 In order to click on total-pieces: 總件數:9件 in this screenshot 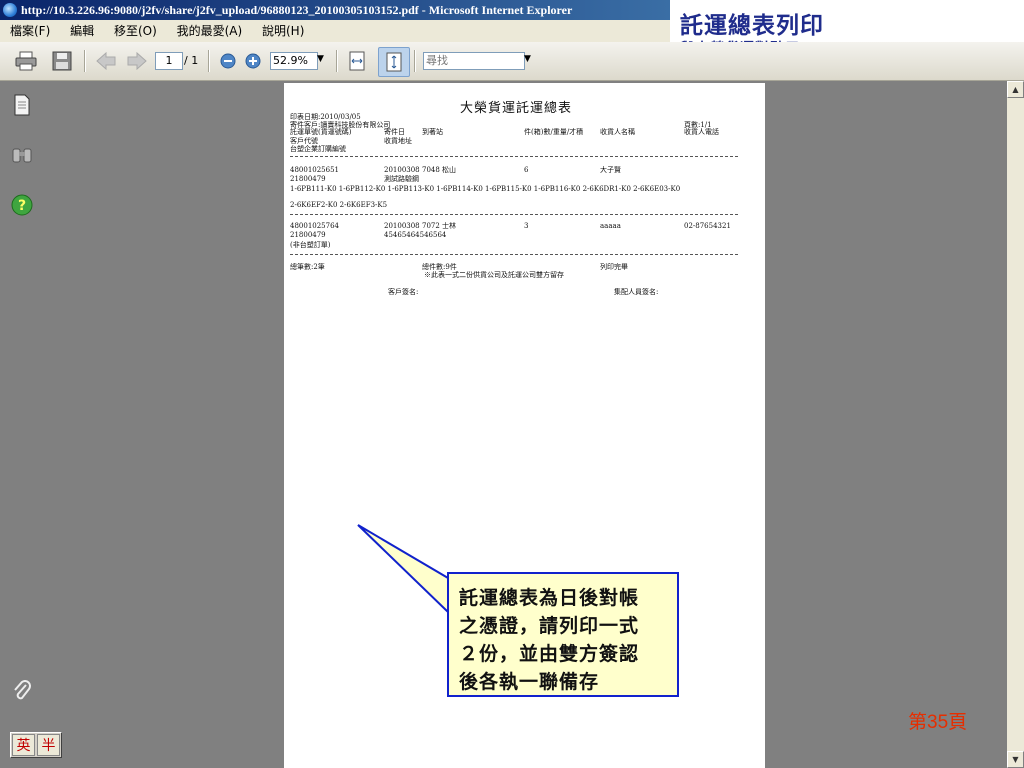, I will do `click(439, 267)`.